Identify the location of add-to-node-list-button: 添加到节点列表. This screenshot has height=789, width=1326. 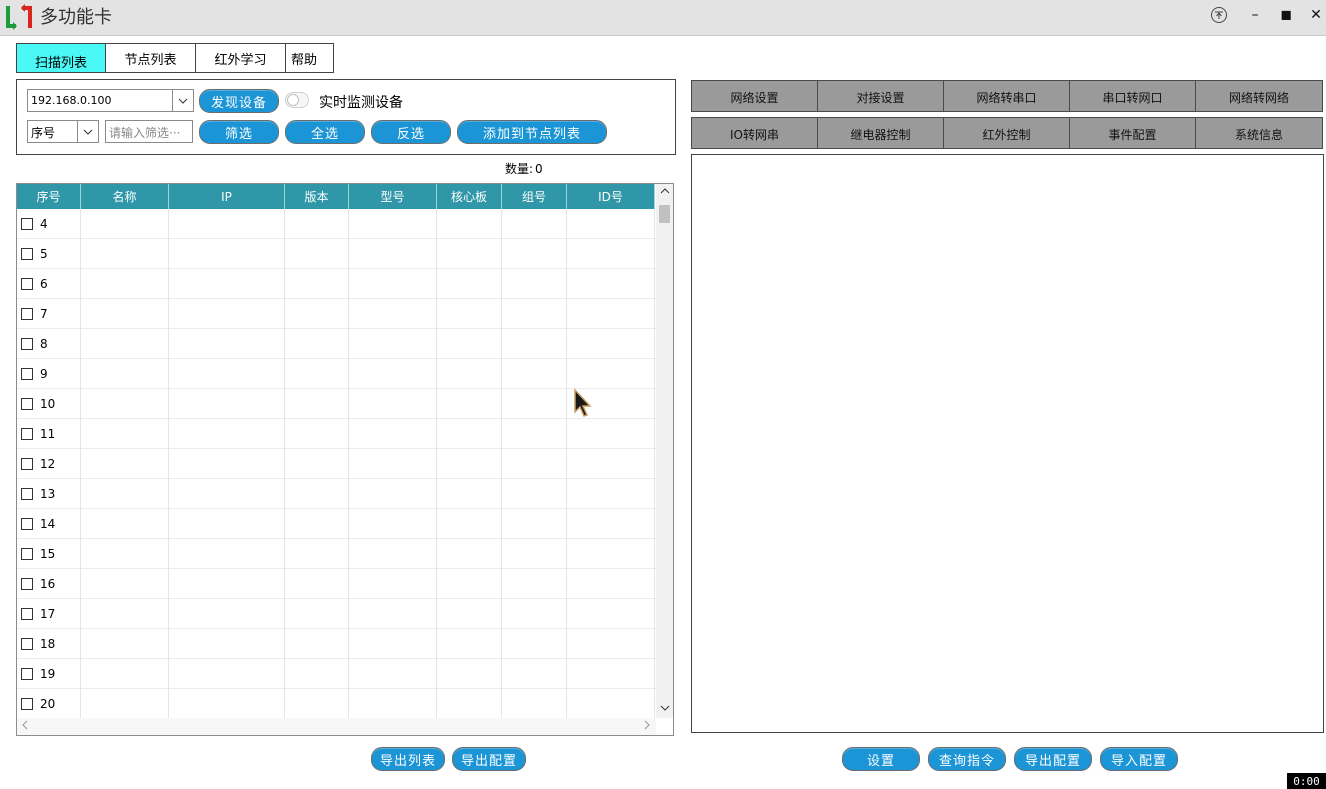
(532, 132).